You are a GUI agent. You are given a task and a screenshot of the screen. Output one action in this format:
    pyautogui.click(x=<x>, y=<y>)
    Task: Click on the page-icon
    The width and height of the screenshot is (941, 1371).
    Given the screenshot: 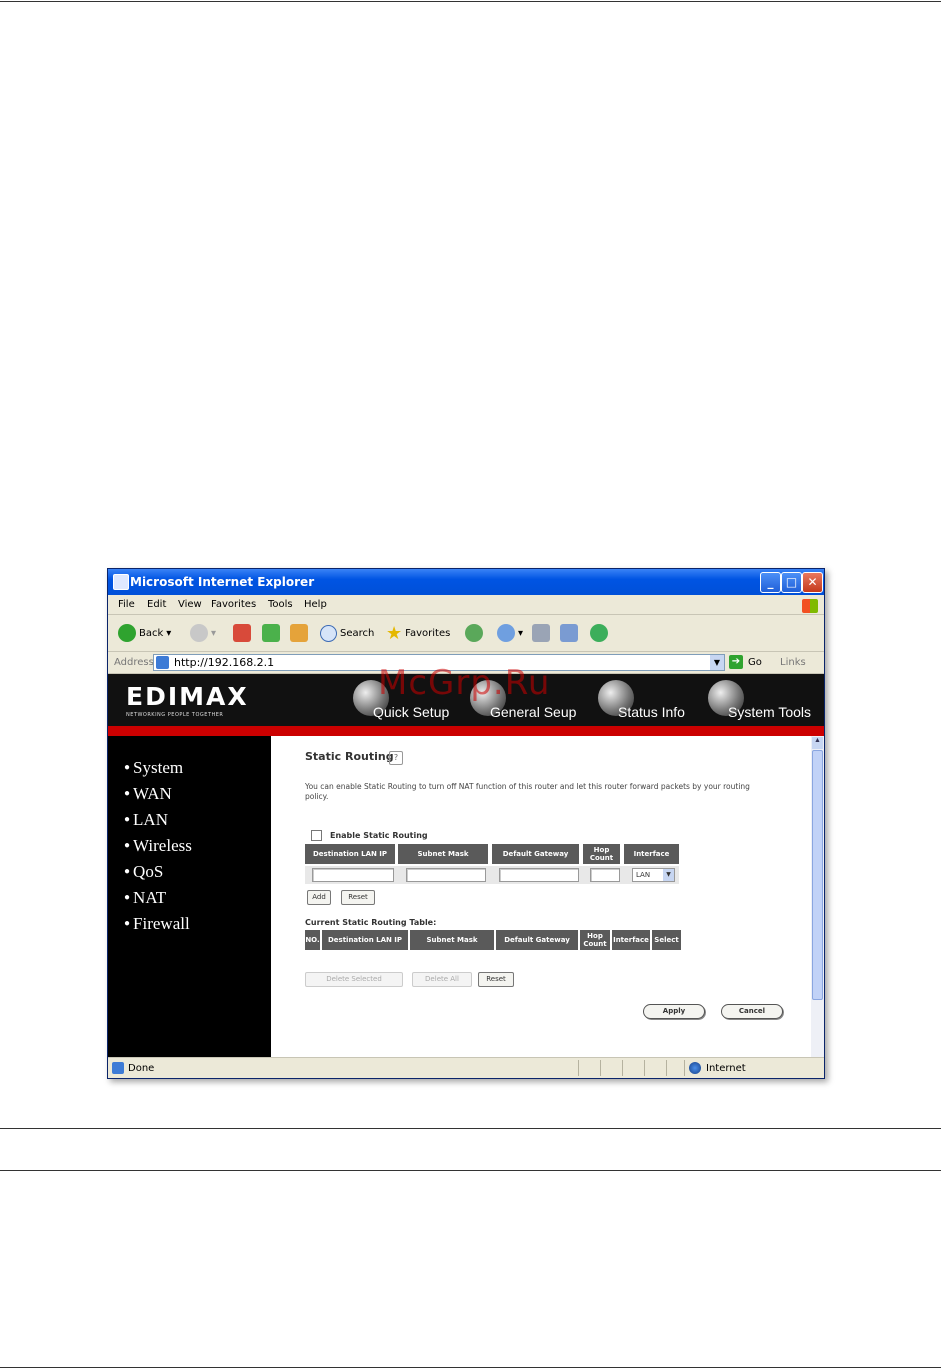 What is the action you would take?
    pyautogui.click(x=118, y=1068)
    